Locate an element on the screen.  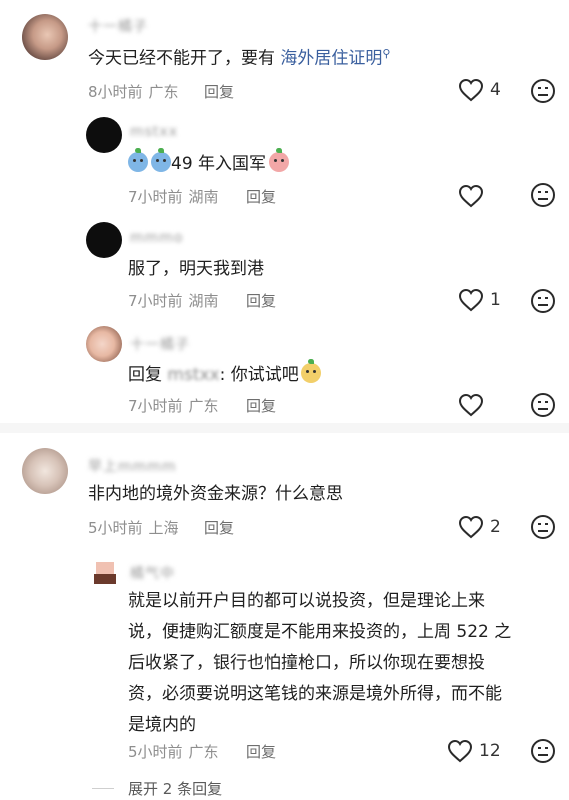
comment-meta: 5小时前 广东 is located at coordinates (173, 752).